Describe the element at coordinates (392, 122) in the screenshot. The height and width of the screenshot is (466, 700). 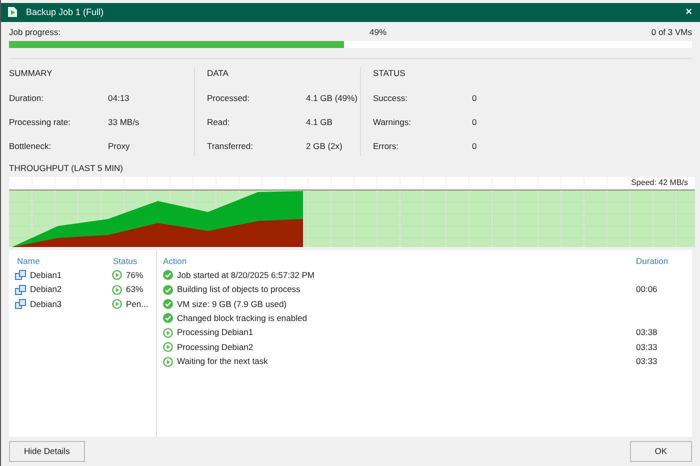
I see `field-label: Warnings:` at that location.